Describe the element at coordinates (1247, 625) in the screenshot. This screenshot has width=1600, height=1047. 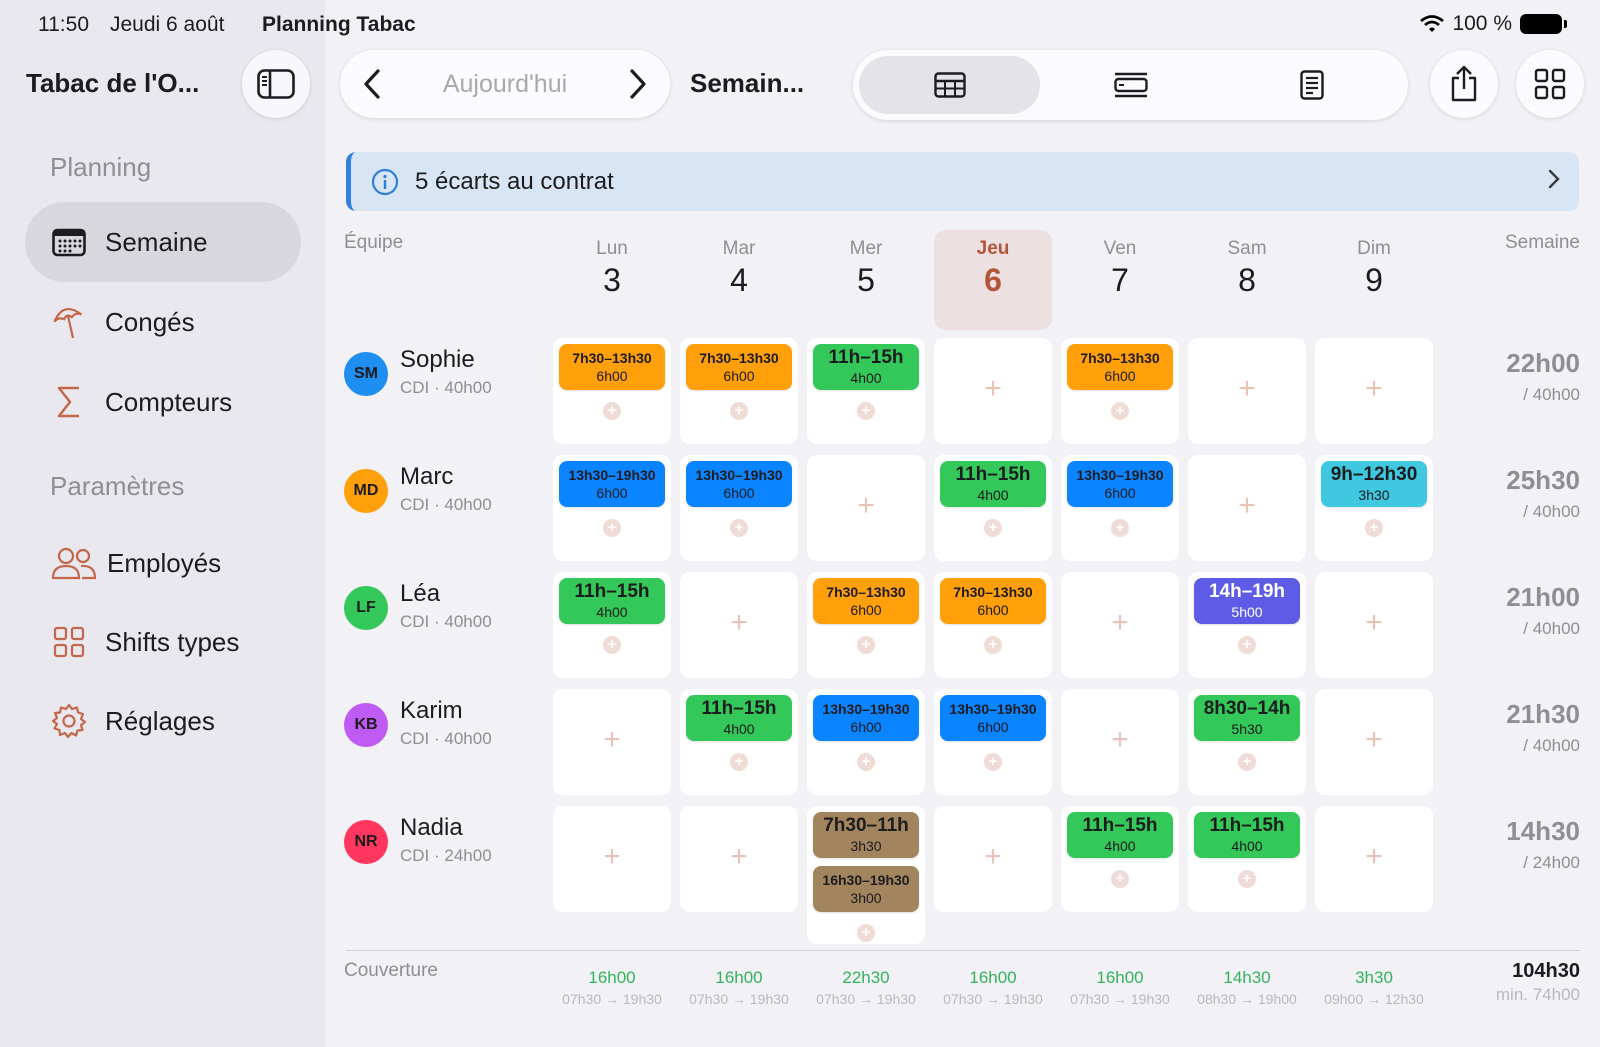
I see `schedule-cell: 14h–19h 5h00 +` at that location.